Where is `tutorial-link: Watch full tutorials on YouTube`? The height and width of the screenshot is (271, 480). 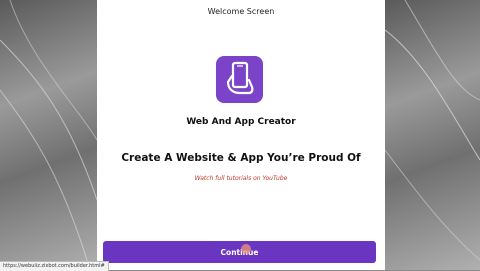 tutorial-link: Watch full tutorials on YouTube is located at coordinates (241, 178).